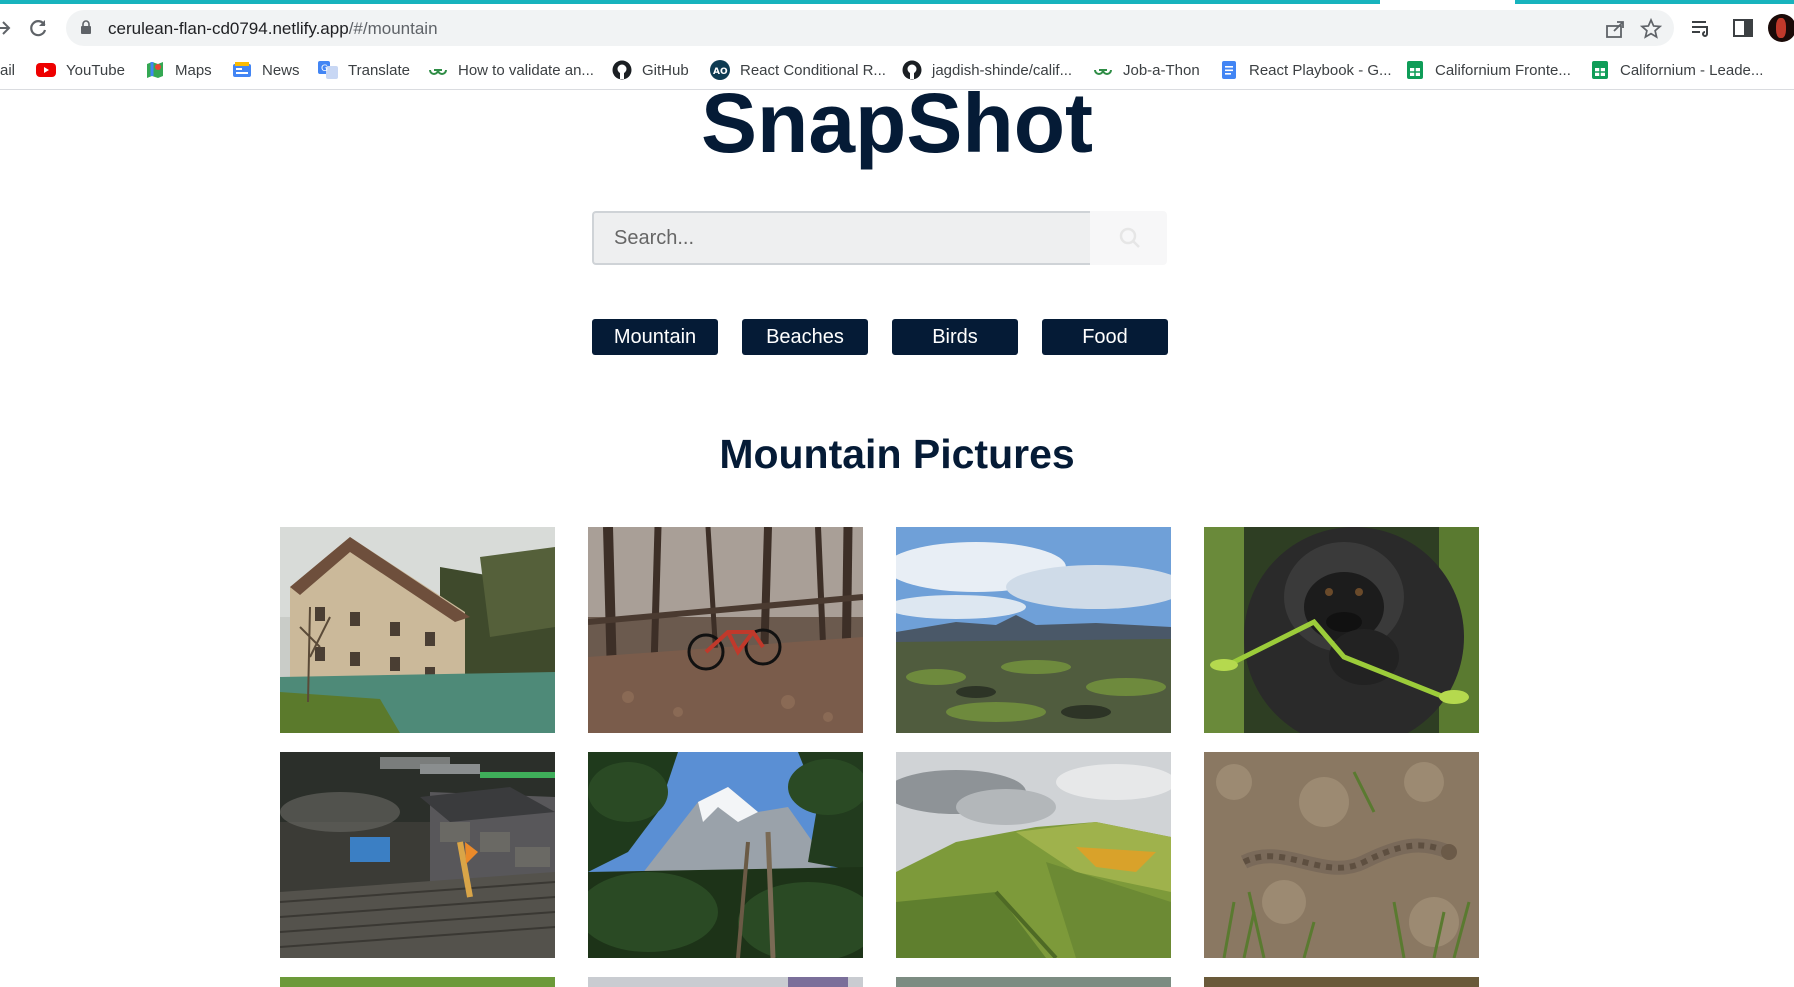 The width and height of the screenshot is (1794, 987). What do you see at coordinates (897, 454) in the screenshot?
I see `section-title: Mountain Pictures` at bounding box center [897, 454].